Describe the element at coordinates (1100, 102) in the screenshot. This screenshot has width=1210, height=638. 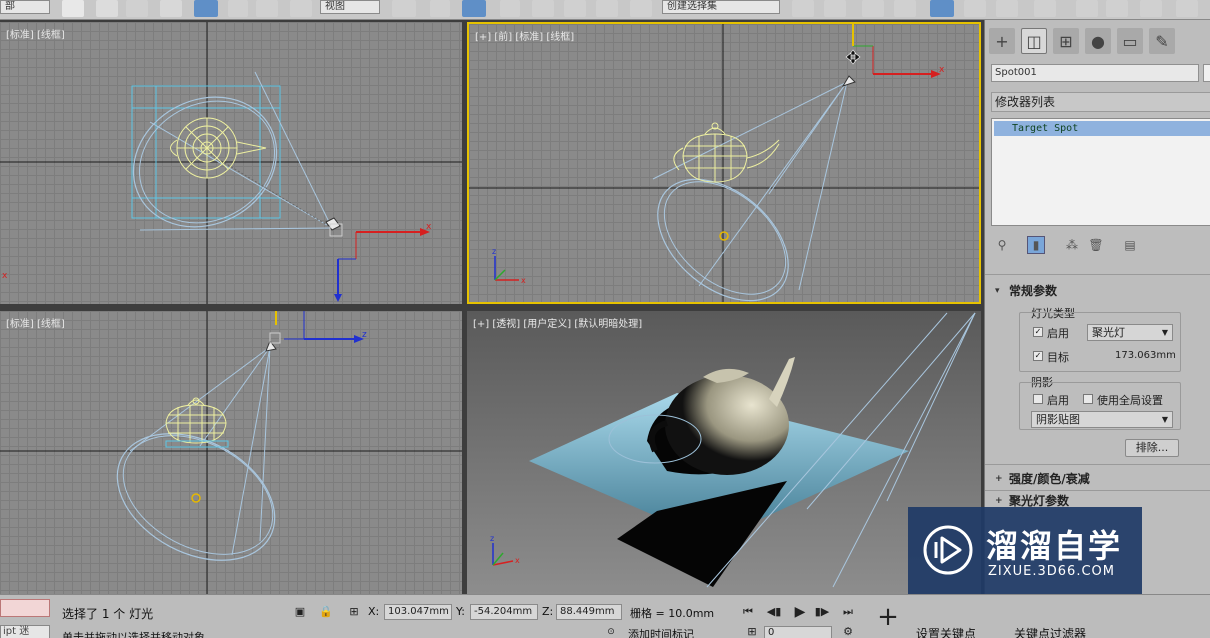
I see `modifier-list-dropdown: 修改器列表` at that location.